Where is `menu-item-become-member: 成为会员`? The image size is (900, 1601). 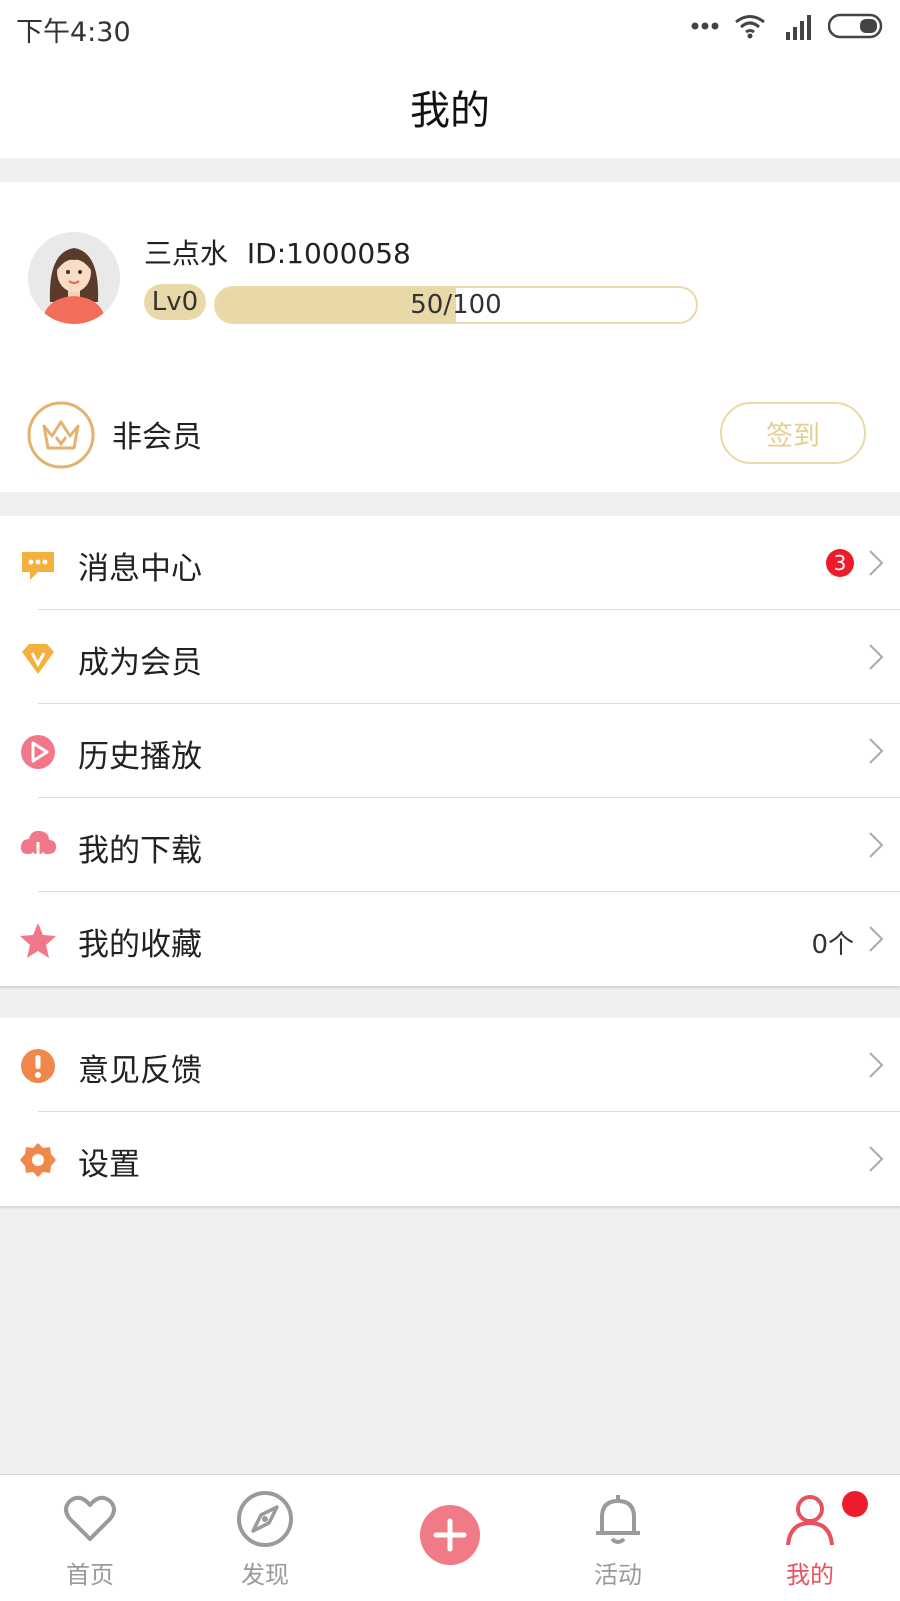
menu-item-become-member: 成为会员 is located at coordinates (450, 657).